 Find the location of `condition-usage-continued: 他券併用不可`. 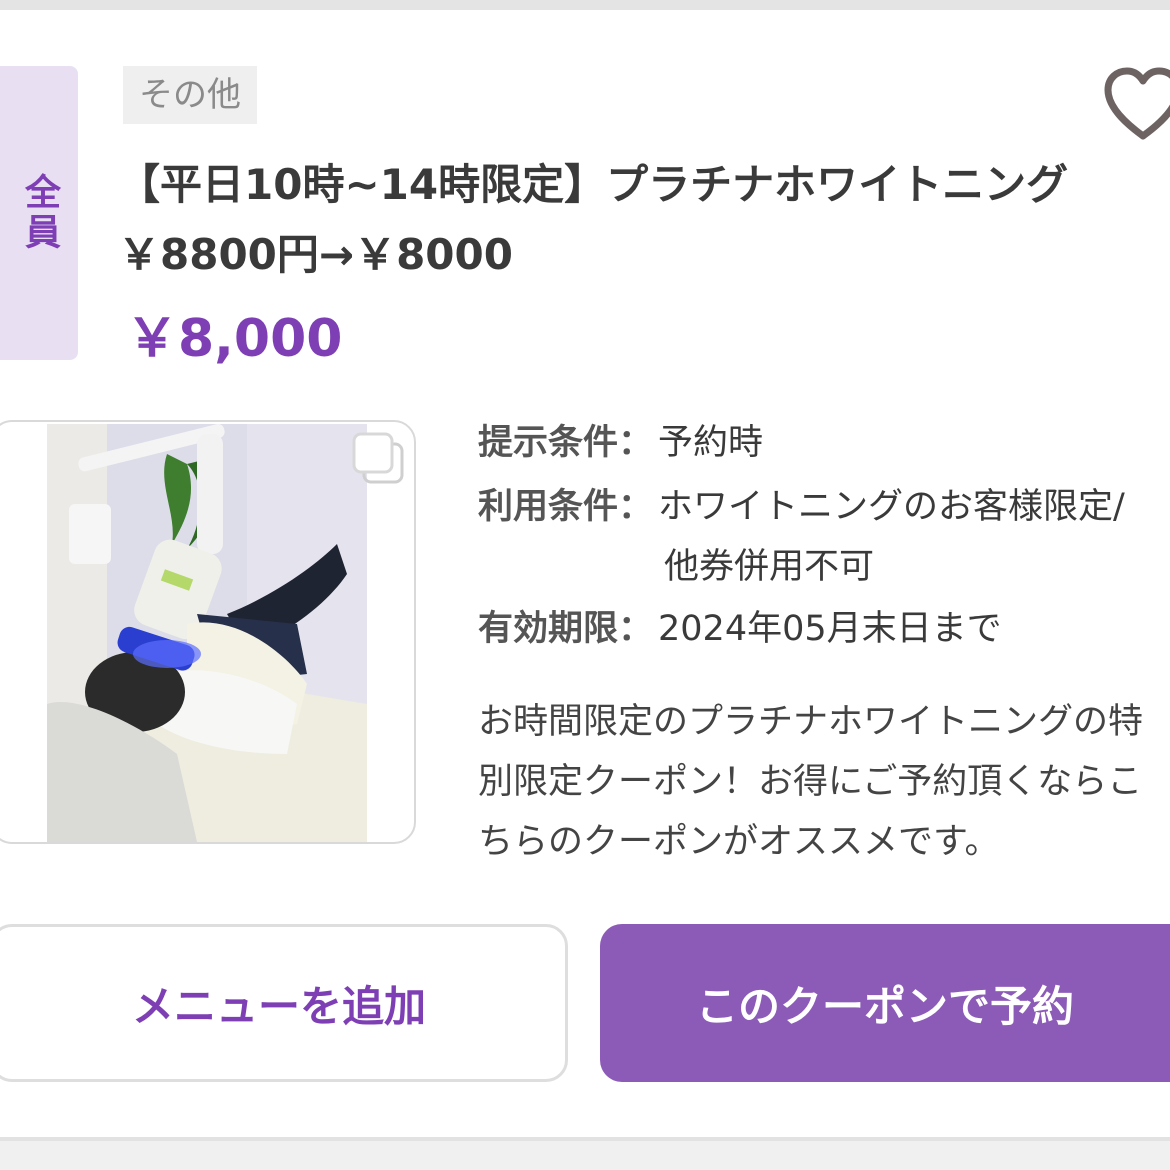

condition-usage-continued: 他券併用不可 is located at coordinates (769, 567).